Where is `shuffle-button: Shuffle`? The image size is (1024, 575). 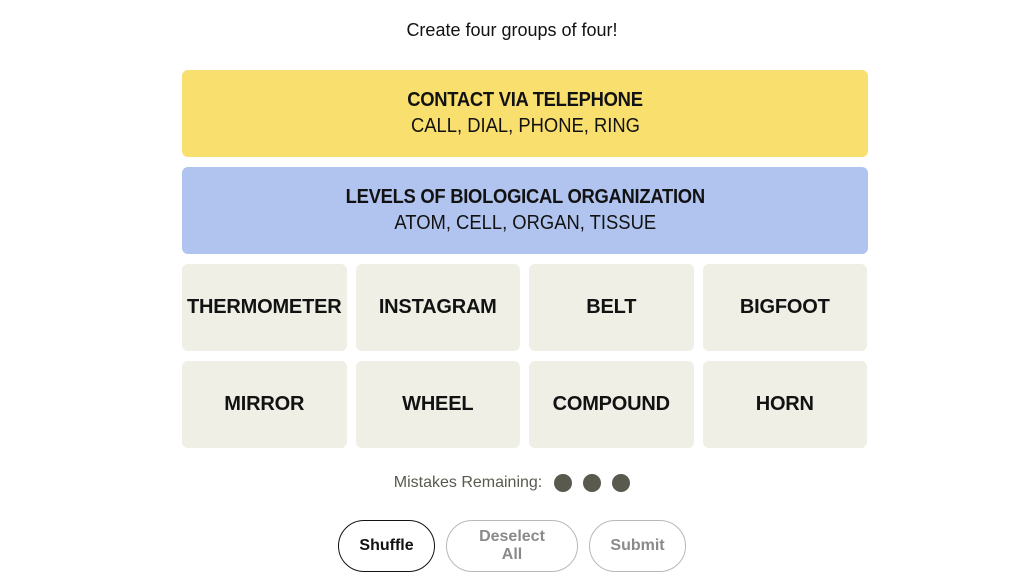
shuffle-button: Shuffle is located at coordinates (386, 546).